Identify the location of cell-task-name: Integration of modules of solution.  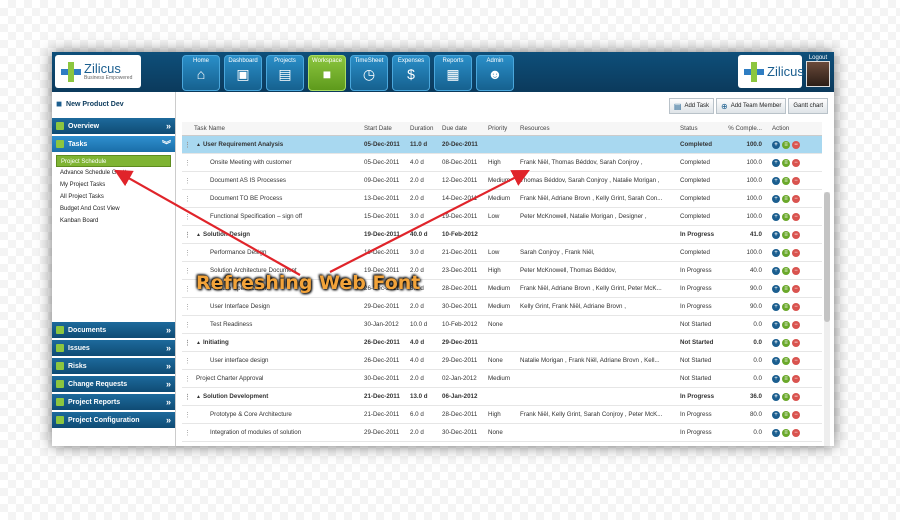
(277, 432).